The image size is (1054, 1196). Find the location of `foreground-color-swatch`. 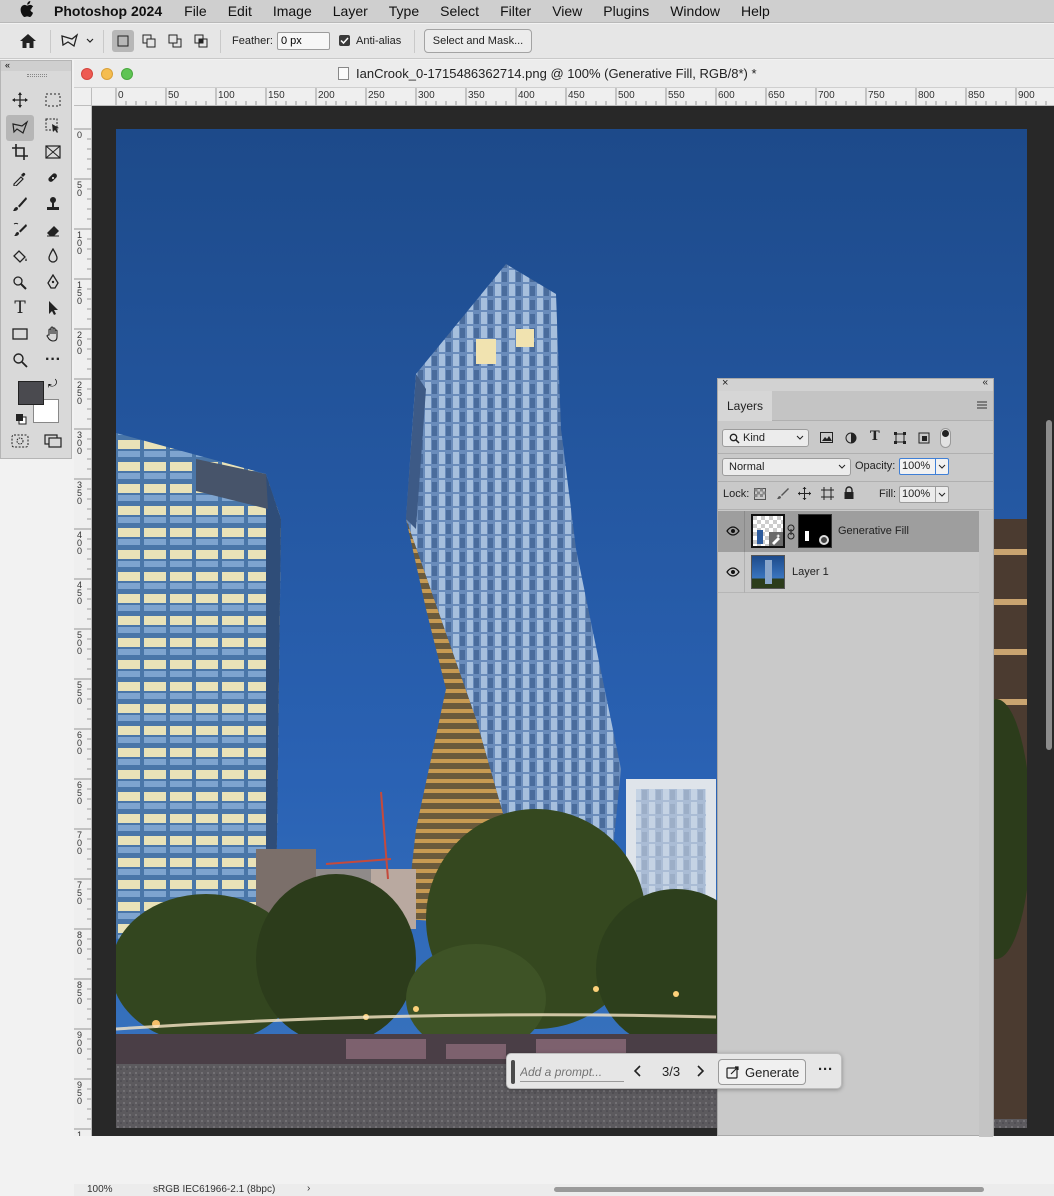

foreground-color-swatch is located at coordinates (31, 393).